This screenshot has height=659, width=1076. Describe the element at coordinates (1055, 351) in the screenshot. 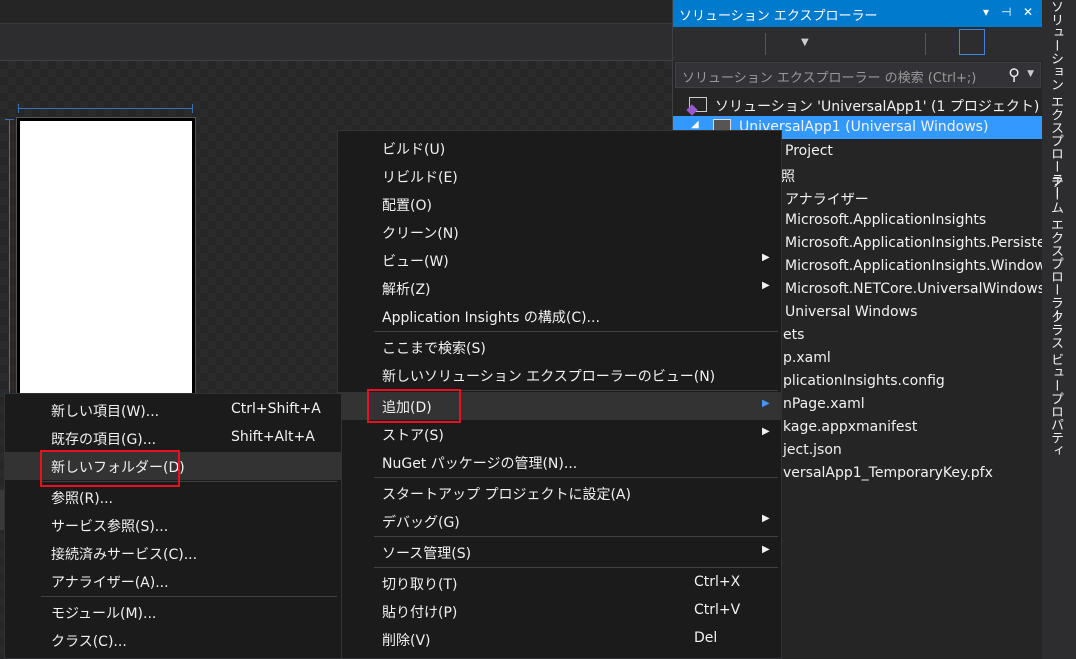

I see `tab-class-view: クラス ビュー` at that location.